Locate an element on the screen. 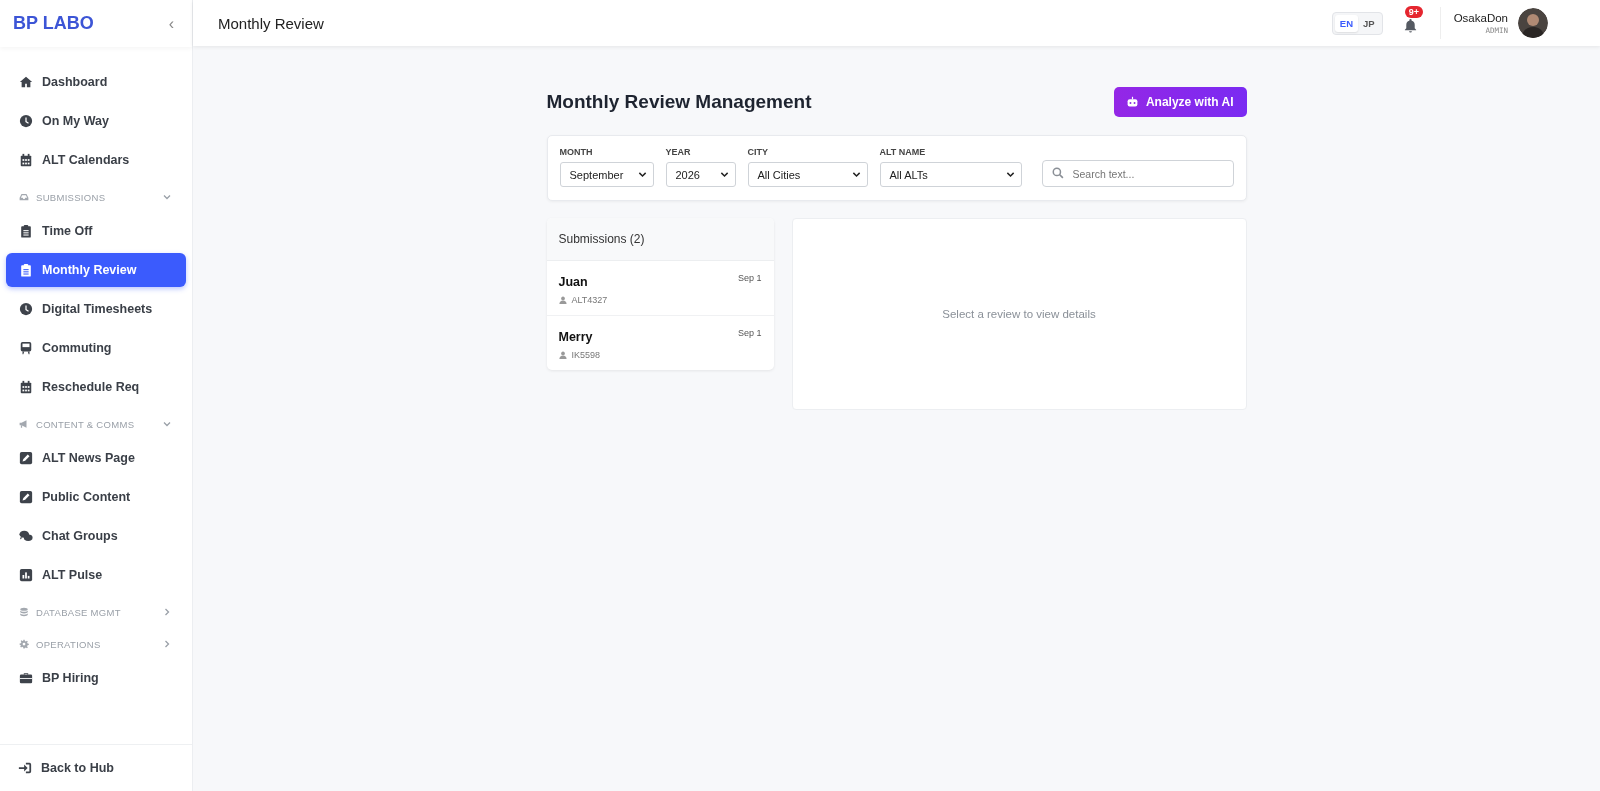 This screenshot has width=1600, height=791. list-heading: Submissions (2) is located at coordinates (601, 239).